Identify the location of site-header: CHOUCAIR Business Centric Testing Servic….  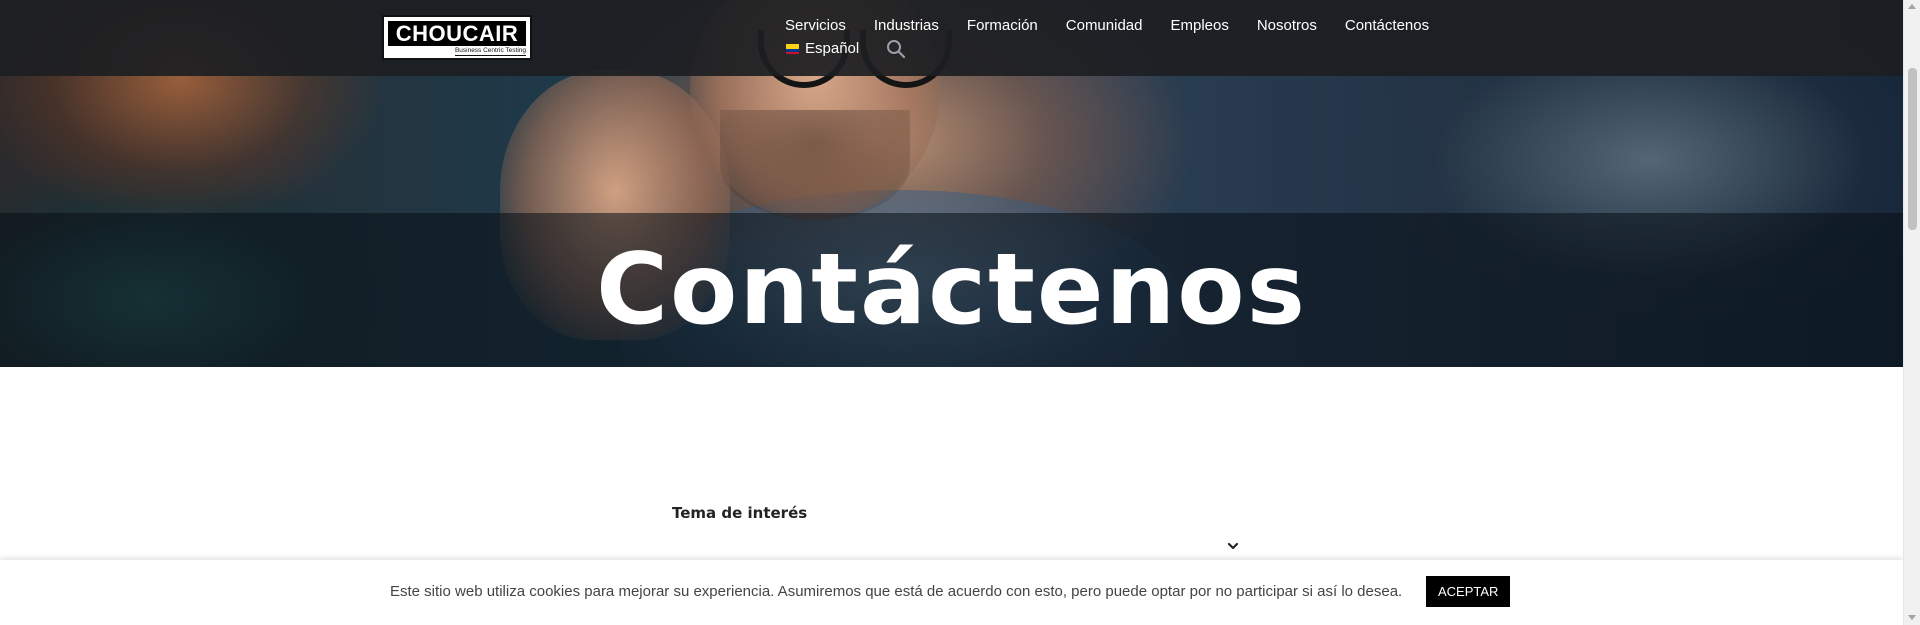
(951, 38).